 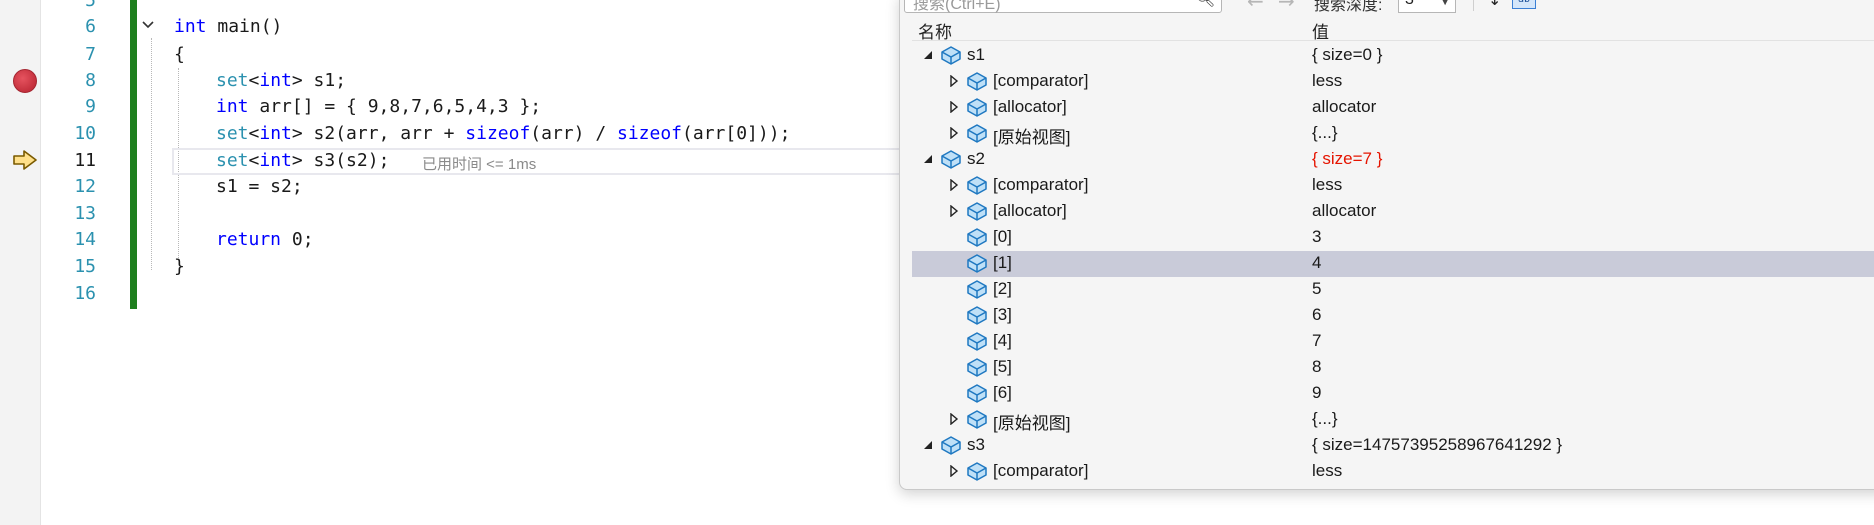 What do you see at coordinates (90, 106) in the screenshot?
I see `line-number: 9` at bounding box center [90, 106].